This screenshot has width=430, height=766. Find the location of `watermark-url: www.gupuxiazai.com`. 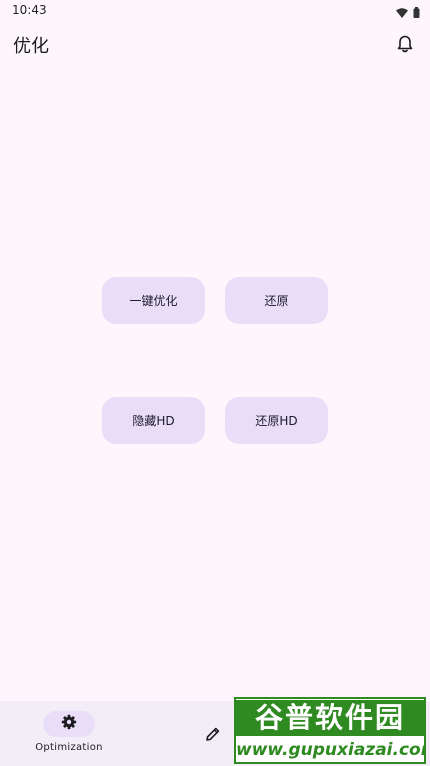

watermark-url: www.gupuxiazai.com is located at coordinates (331, 750).